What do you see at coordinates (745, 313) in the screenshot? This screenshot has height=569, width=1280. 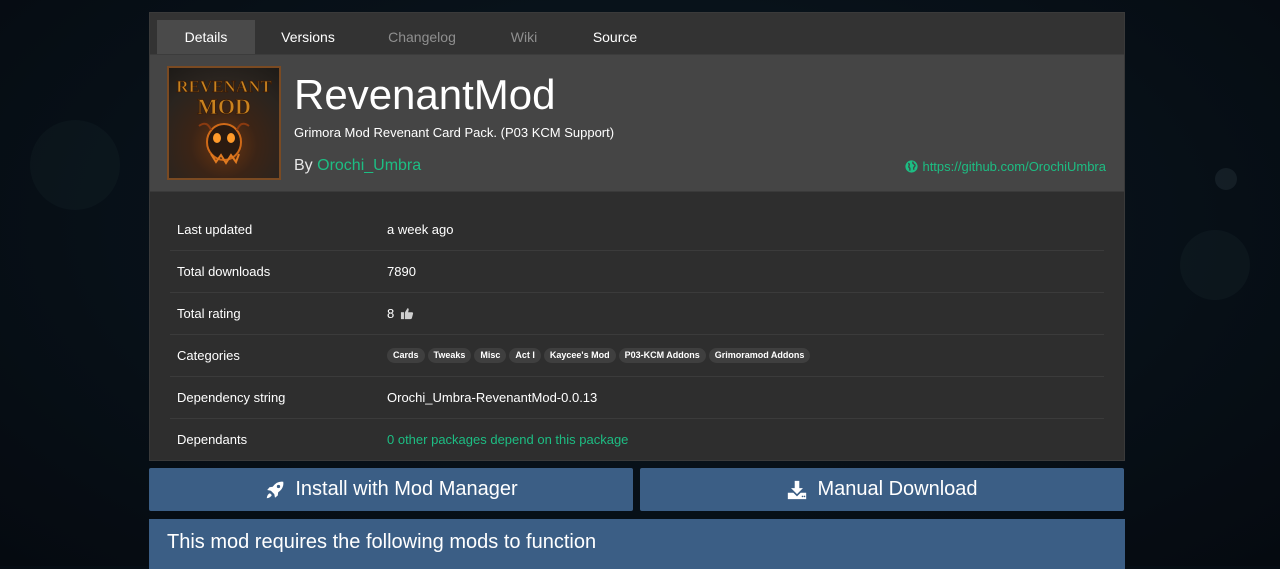 I see `total-rating-cell: 8` at bounding box center [745, 313].